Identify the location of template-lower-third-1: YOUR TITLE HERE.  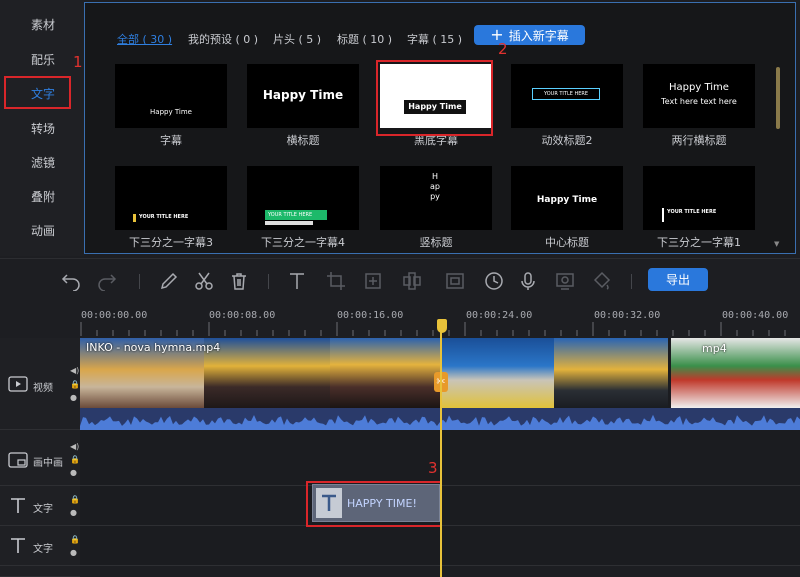
(699, 198).